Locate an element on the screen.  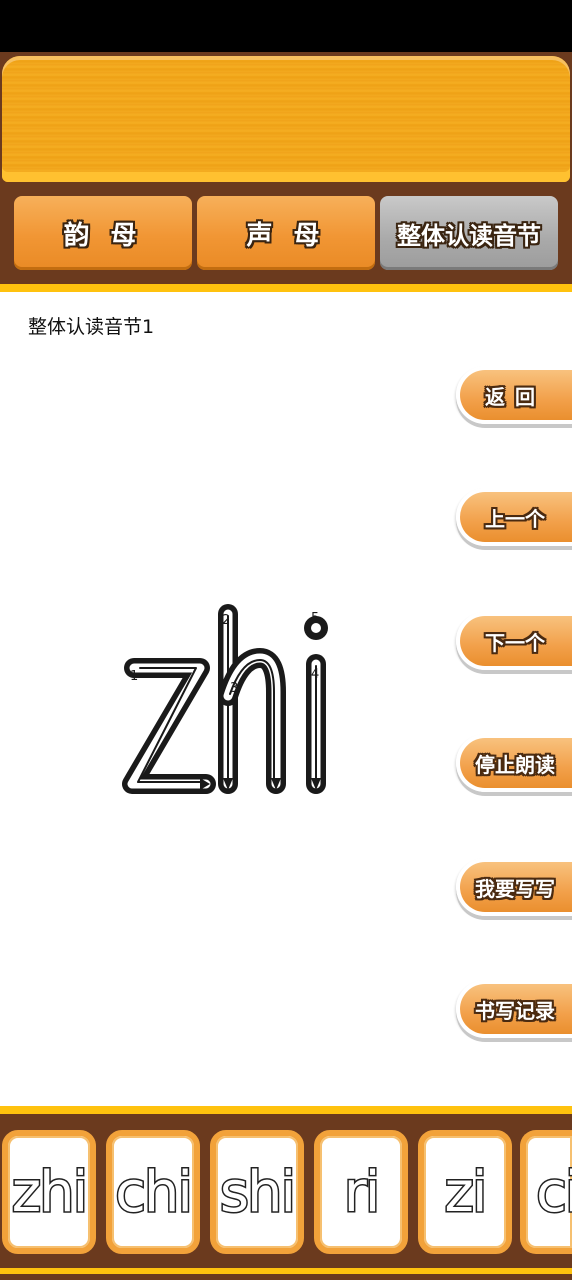
syllable-label: shi is located at coordinates (257, 1192).